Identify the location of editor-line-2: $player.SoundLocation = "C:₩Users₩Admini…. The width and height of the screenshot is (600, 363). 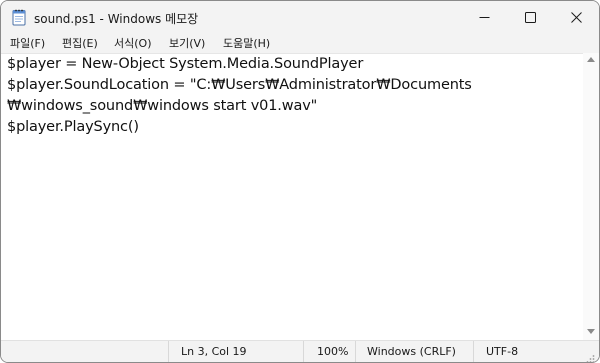
(239, 85).